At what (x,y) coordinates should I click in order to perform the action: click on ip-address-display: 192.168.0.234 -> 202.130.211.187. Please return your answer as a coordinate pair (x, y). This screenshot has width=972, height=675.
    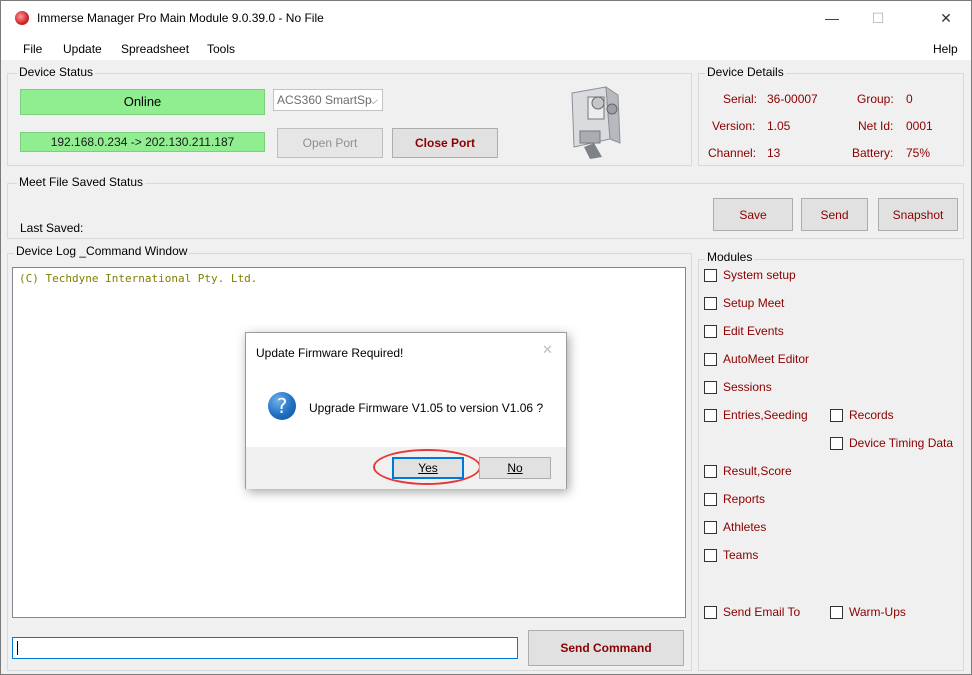
    Looking at the image, I should click on (142, 142).